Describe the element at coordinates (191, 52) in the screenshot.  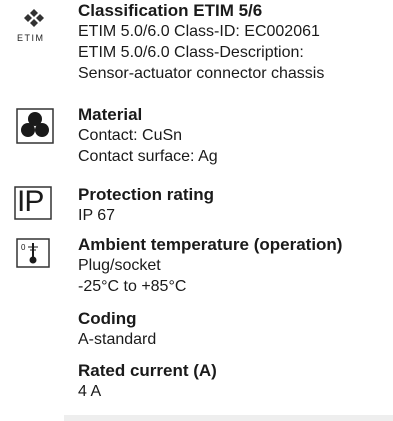
I see `section-line: ETIM 5.0/6.0 Class-Description:` at that location.